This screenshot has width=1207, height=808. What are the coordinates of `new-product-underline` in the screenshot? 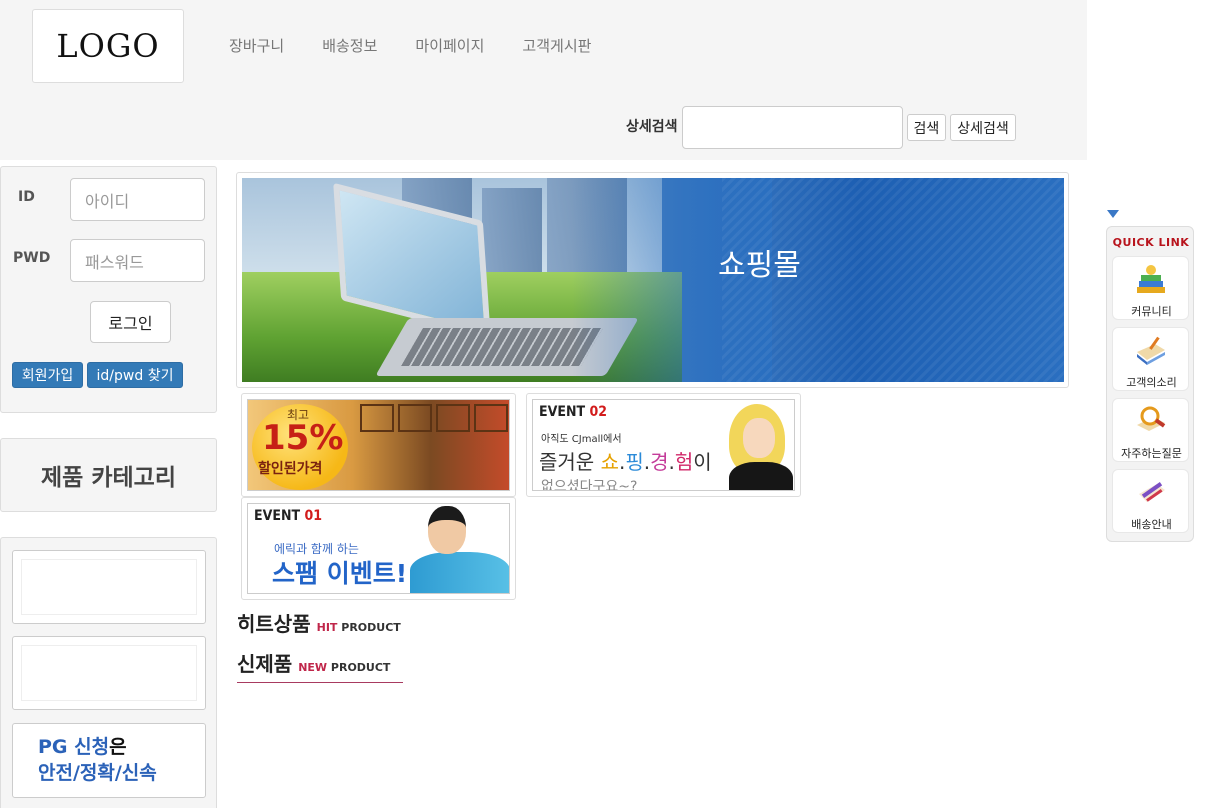 It's located at (320, 682).